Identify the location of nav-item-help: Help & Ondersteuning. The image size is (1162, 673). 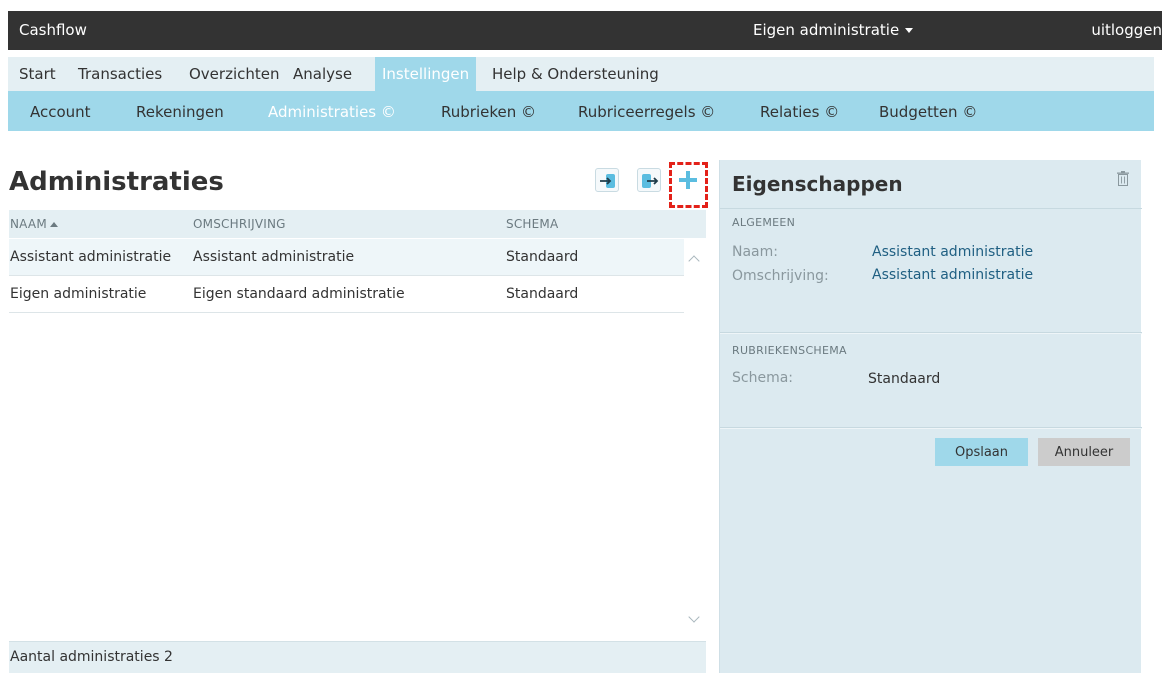
(575, 74).